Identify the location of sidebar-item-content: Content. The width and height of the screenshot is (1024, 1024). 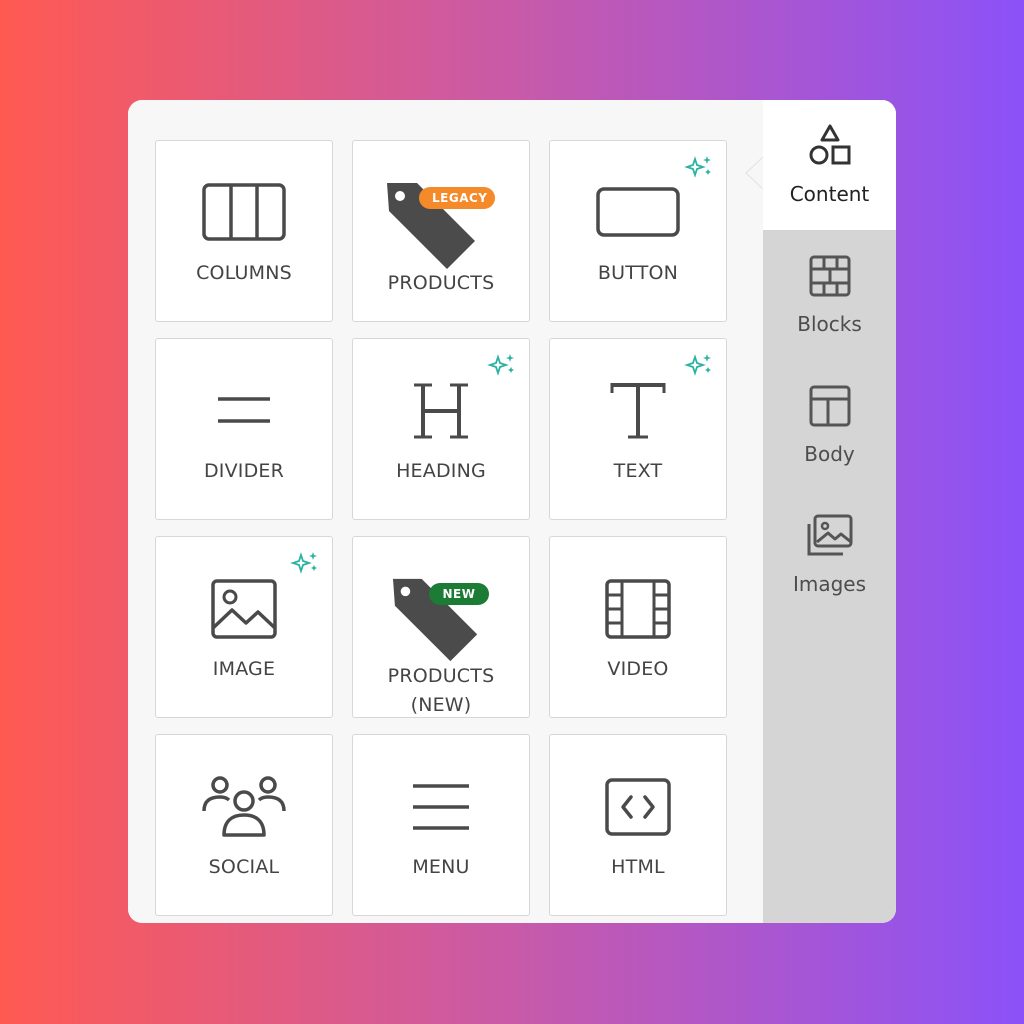
(829, 165).